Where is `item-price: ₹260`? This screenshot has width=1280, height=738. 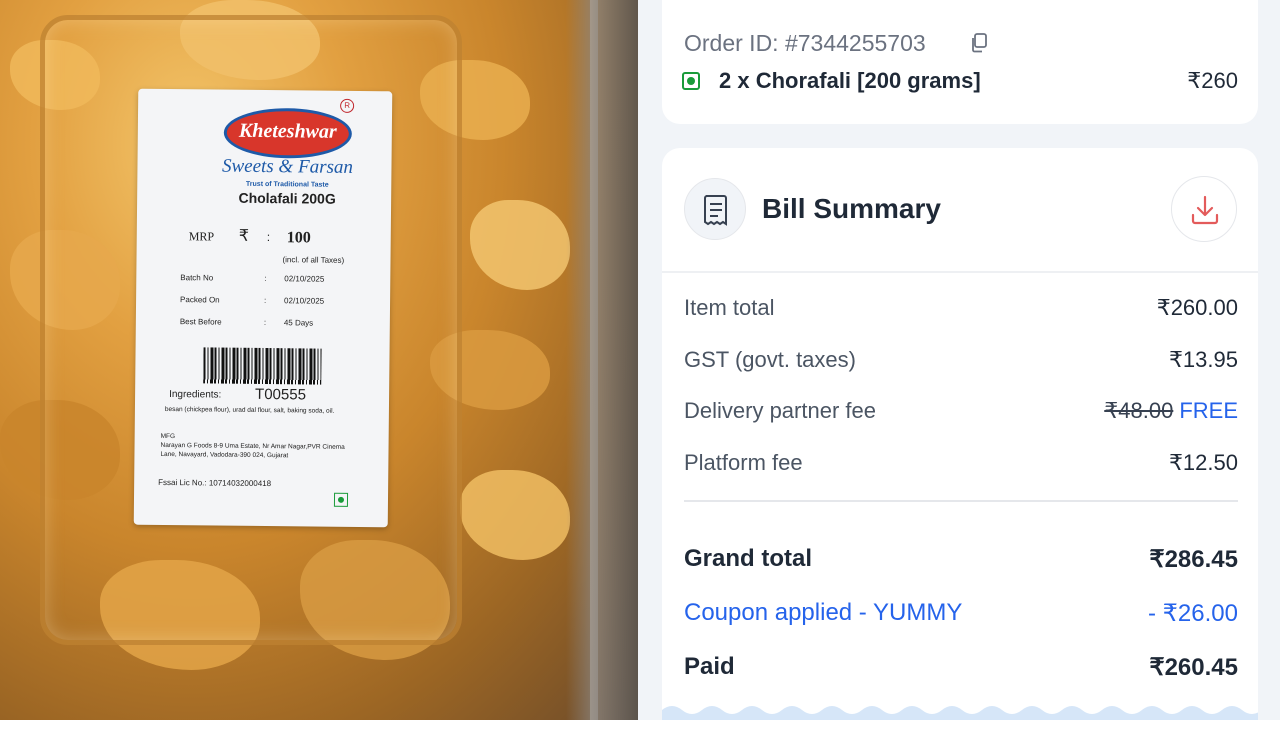 item-price: ₹260 is located at coordinates (1212, 80).